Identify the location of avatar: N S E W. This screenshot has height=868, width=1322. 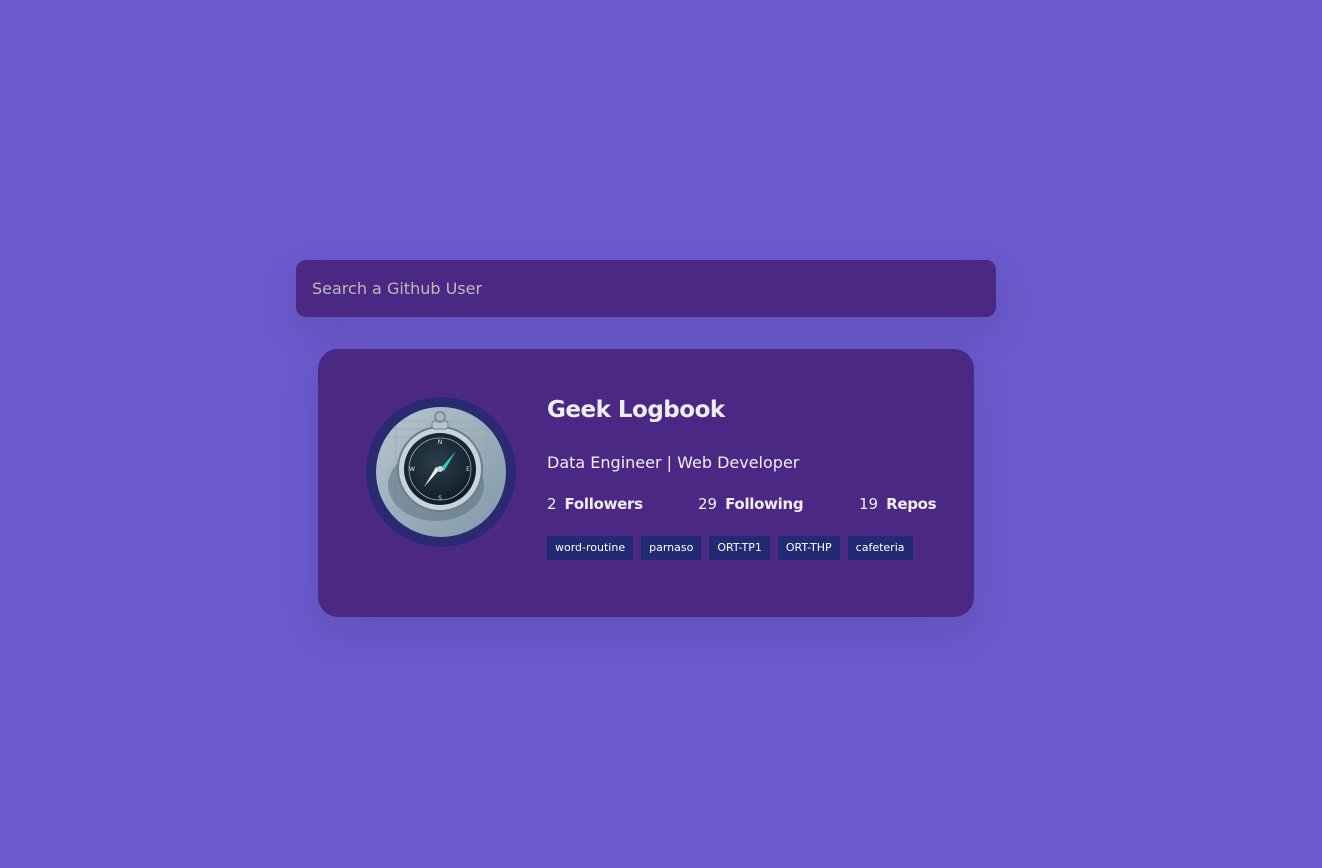
(441, 472).